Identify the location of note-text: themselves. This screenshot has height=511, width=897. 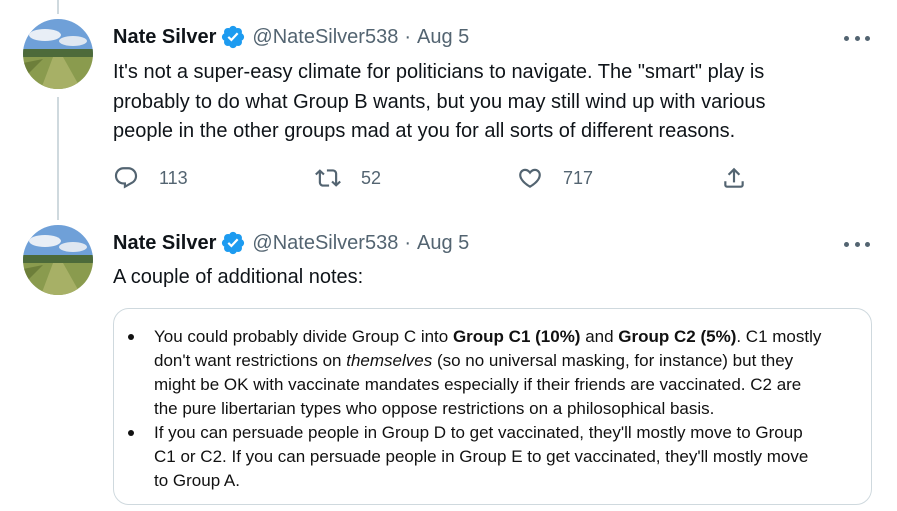
(389, 360).